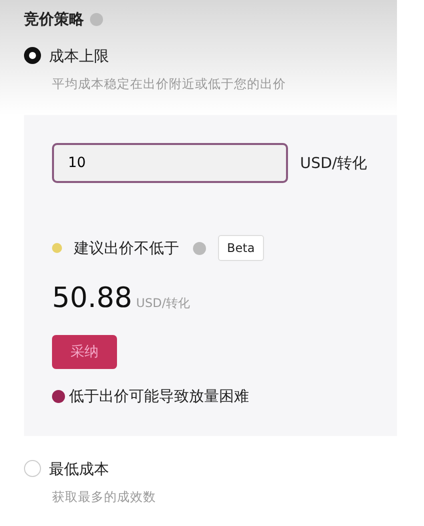 This screenshot has width=424, height=526. What do you see at coordinates (79, 469) in the screenshot?
I see `option-label: 最低成本` at bounding box center [79, 469].